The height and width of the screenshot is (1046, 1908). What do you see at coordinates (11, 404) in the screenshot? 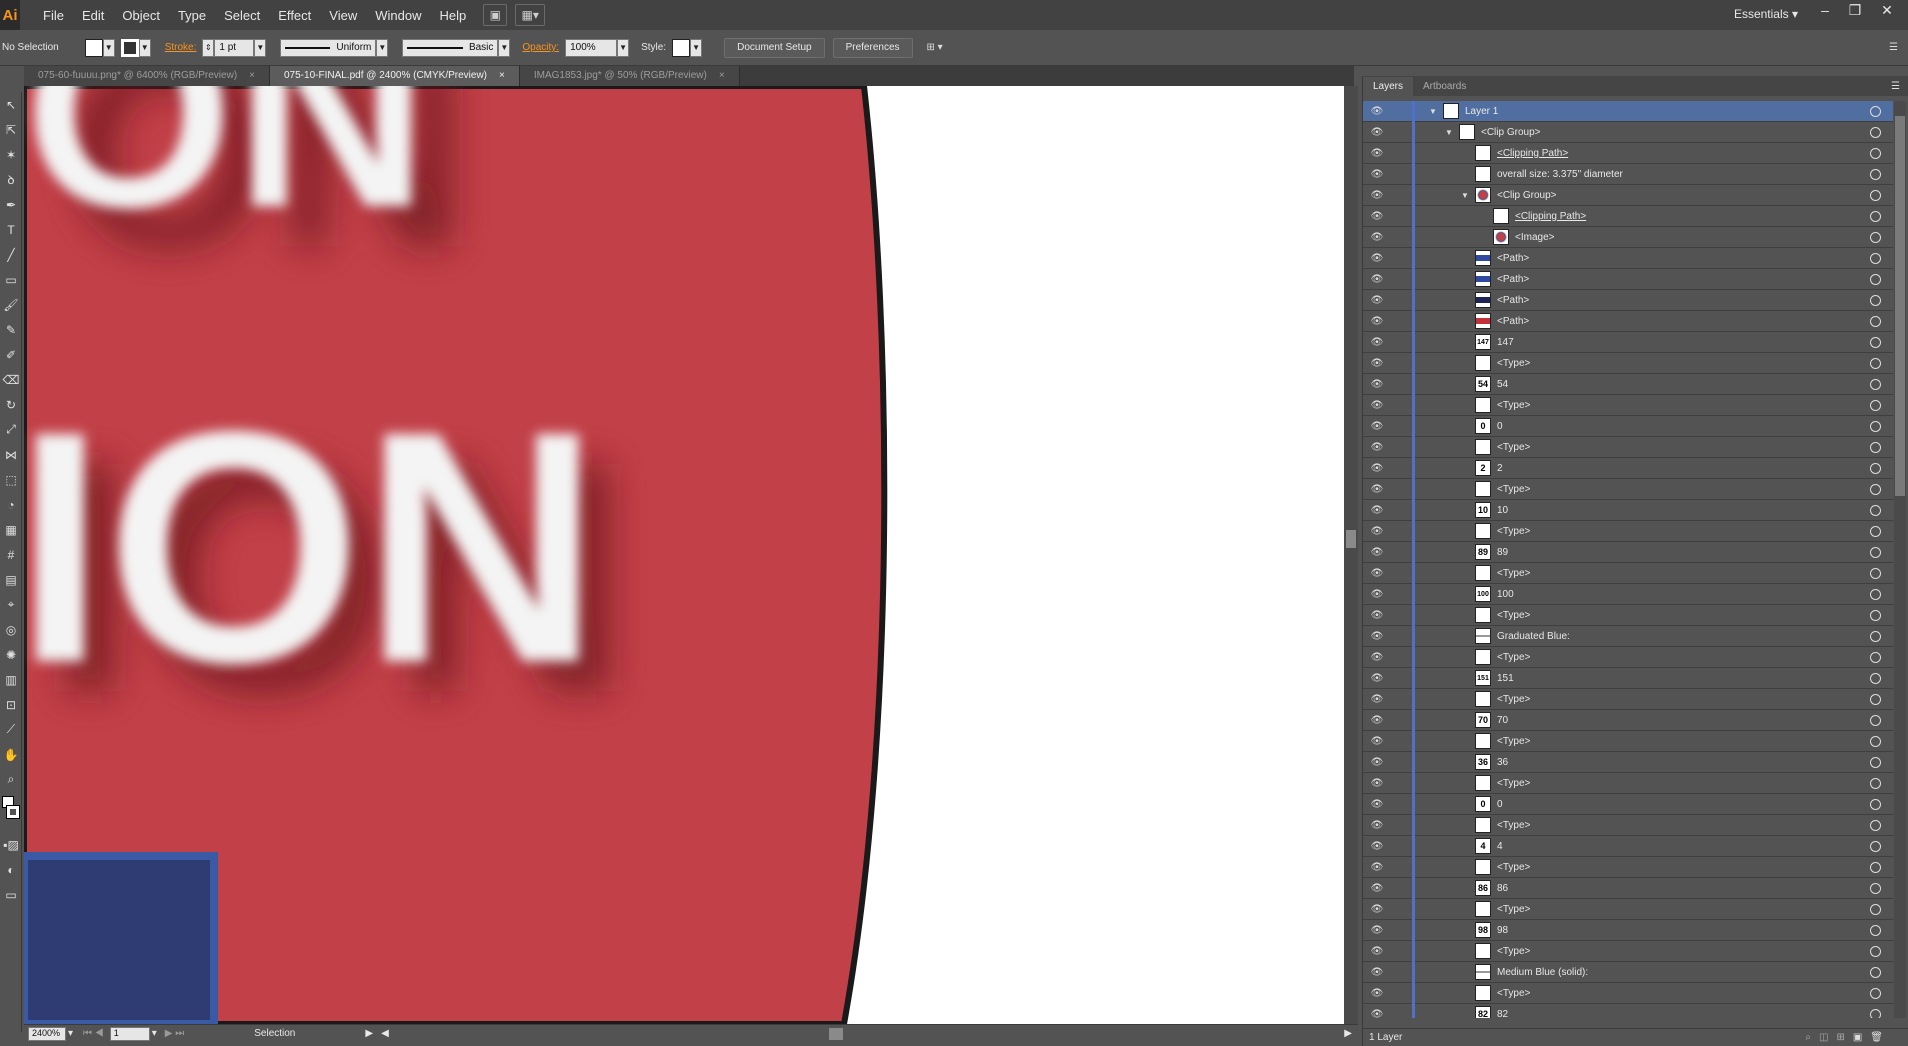
I see `rotate-tool-icon: ↻` at bounding box center [11, 404].